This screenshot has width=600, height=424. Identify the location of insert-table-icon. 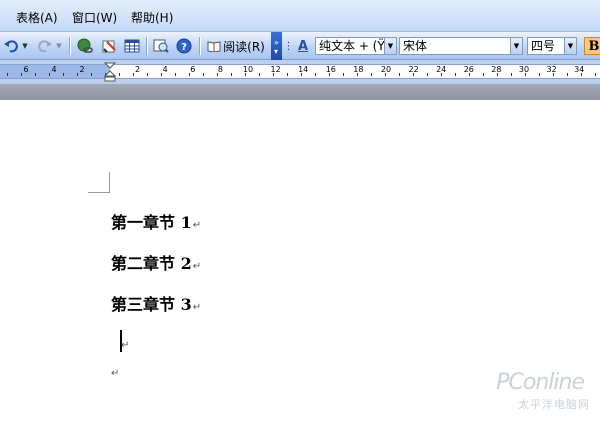
(132, 46).